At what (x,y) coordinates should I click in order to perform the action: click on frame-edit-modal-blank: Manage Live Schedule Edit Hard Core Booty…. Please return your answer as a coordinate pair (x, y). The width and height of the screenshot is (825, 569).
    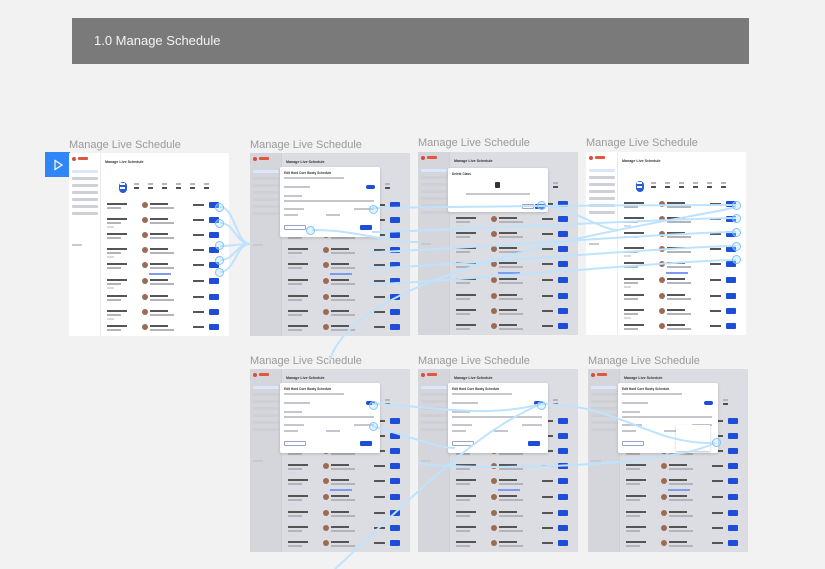
    Looking at the image, I should click on (498, 460).